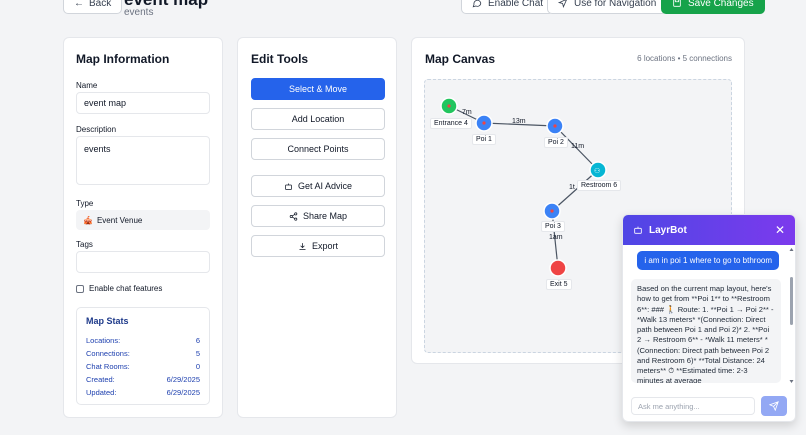 The height and width of the screenshot is (435, 806). Describe the element at coordinates (107, 321) in the screenshot. I see `map-stats-title: Map Stats` at that location.